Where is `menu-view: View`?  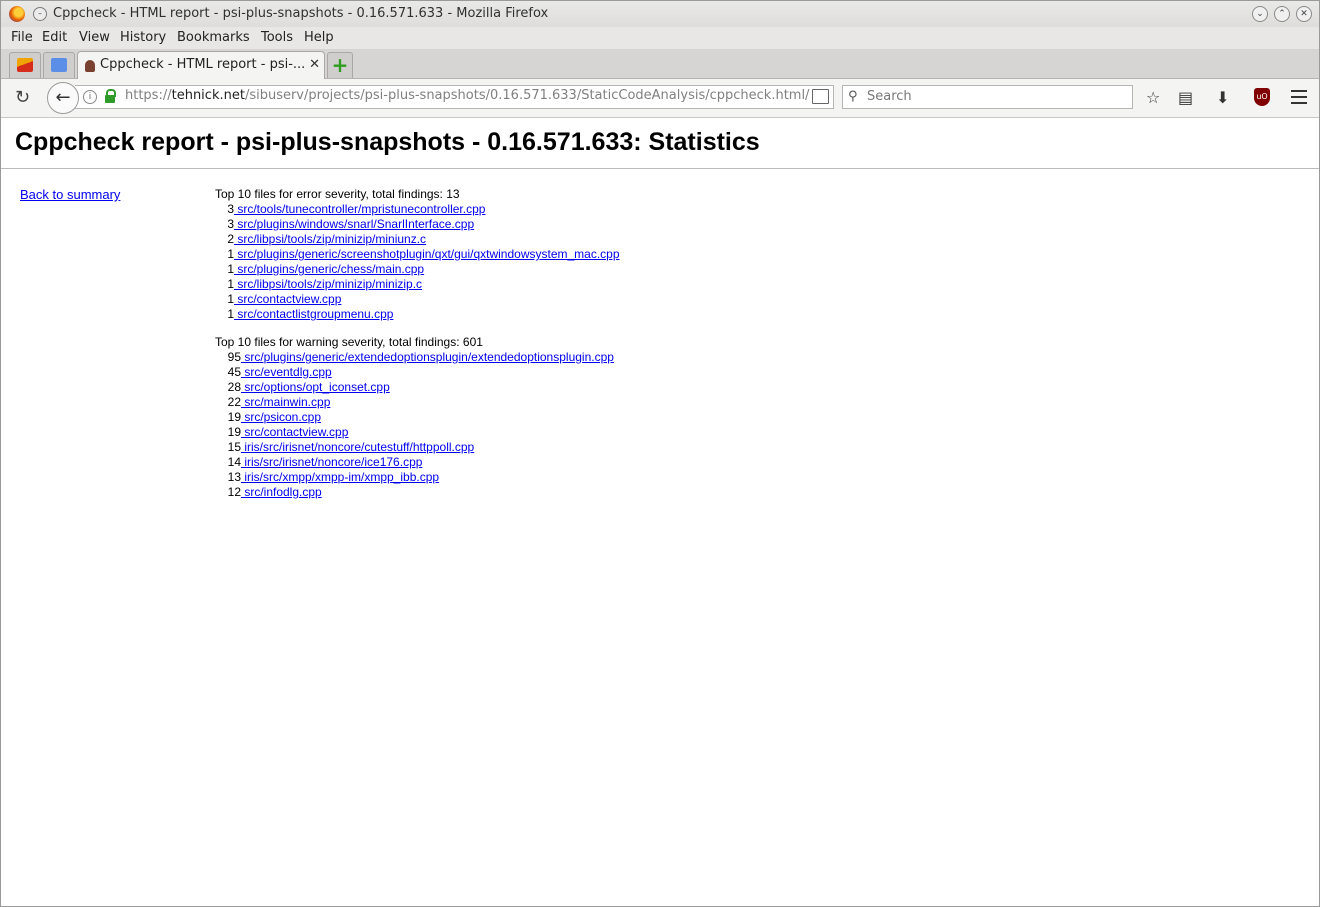 menu-view: View is located at coordinates (94, 37).